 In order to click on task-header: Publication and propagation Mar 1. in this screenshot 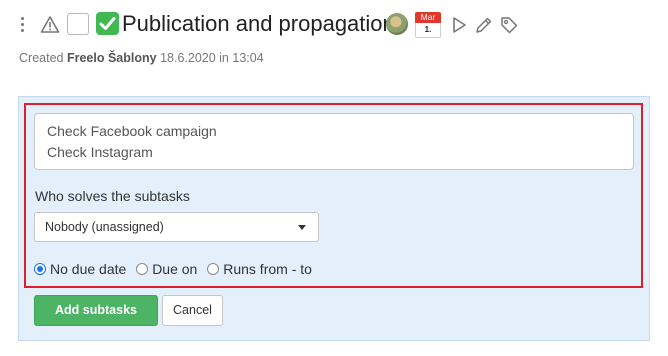, I will do `click(334, 25)`.